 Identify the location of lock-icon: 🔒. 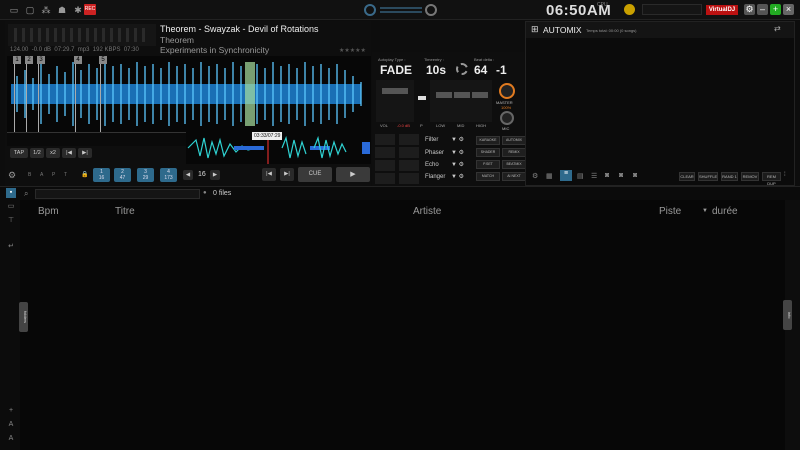
(84, 174).